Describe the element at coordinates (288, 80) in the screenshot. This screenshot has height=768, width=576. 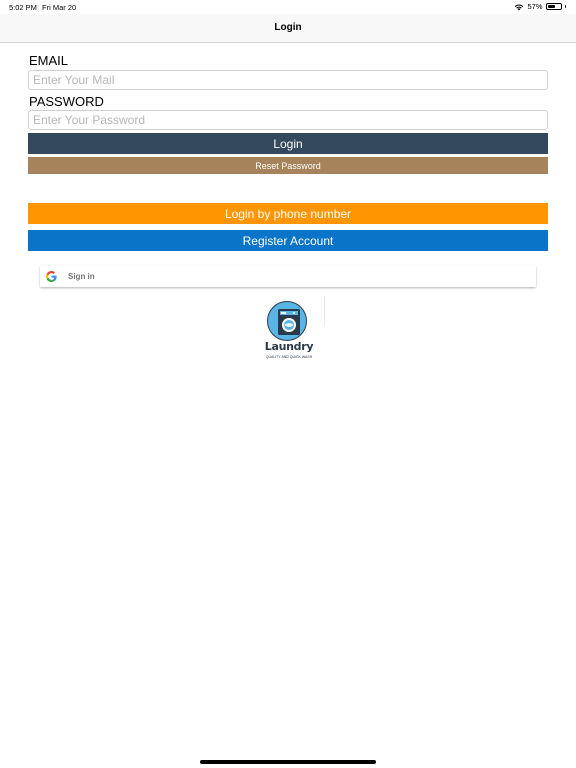
I see `email-field` at that location.